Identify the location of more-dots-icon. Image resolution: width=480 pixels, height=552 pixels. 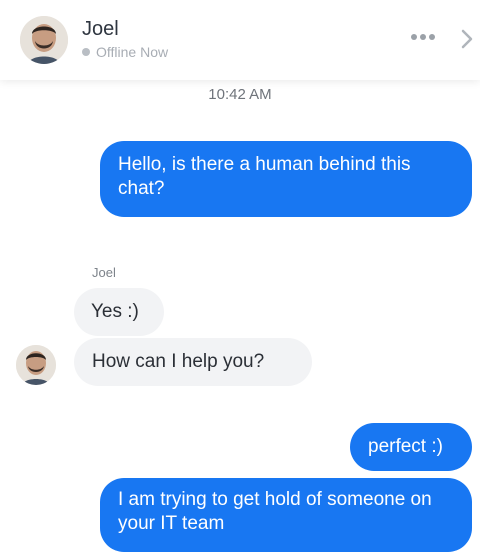
(423, 37).